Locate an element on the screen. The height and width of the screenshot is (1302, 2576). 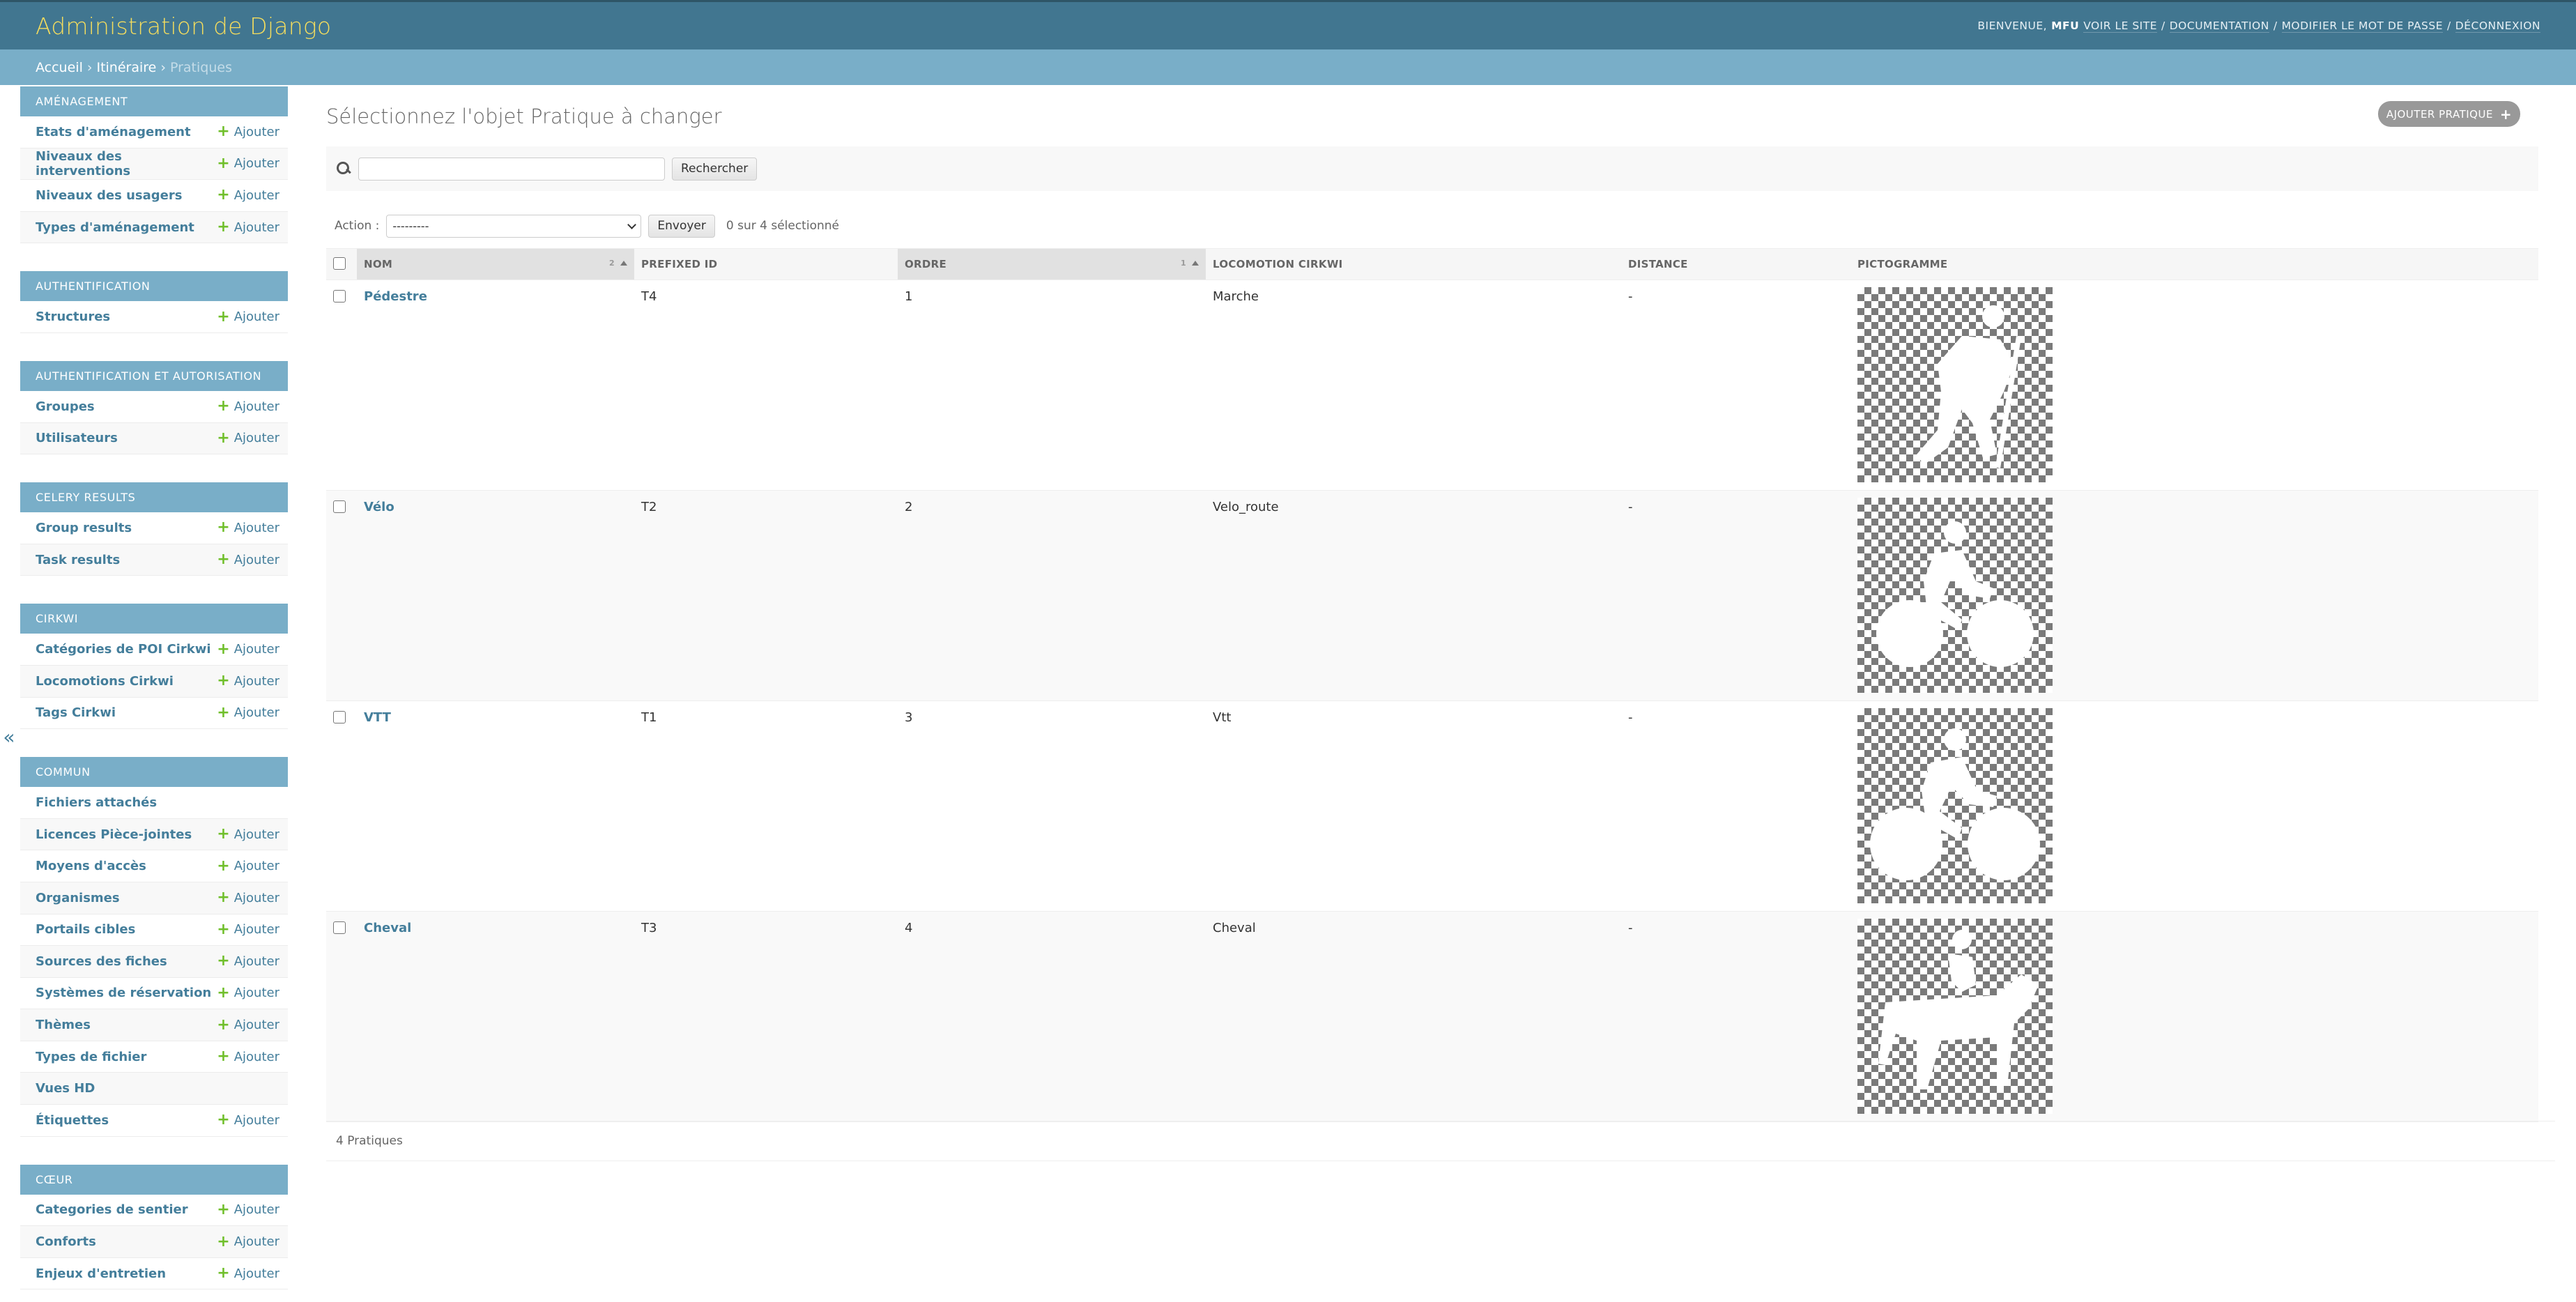
sidebar-model-link: Utilisateurs is located at coordinates (77, 438).